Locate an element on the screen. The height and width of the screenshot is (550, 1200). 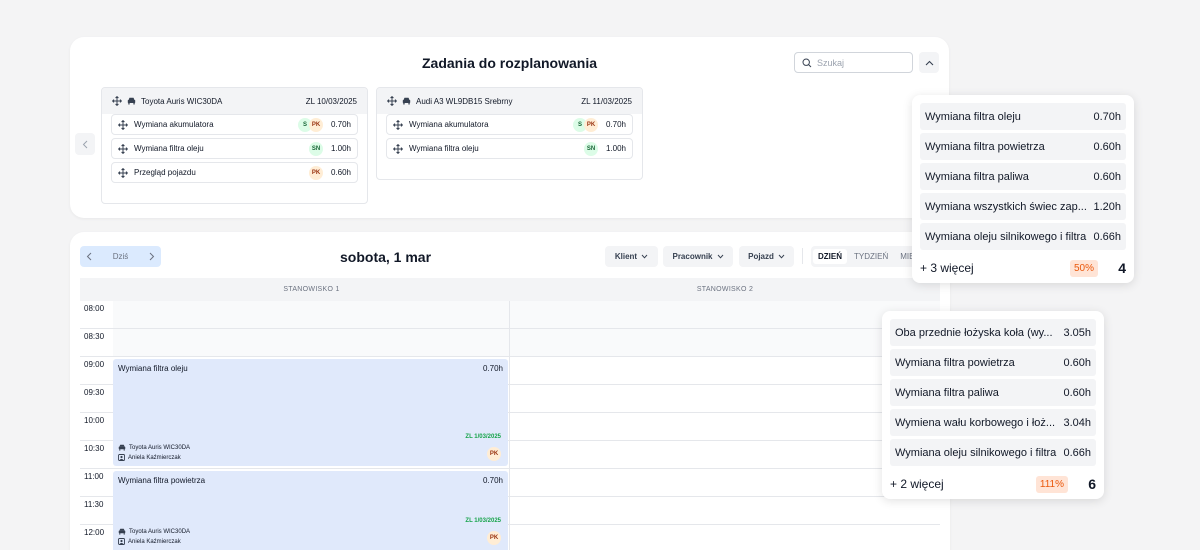
time-slot-row: 08:30 is located at coordinates (510, 343).